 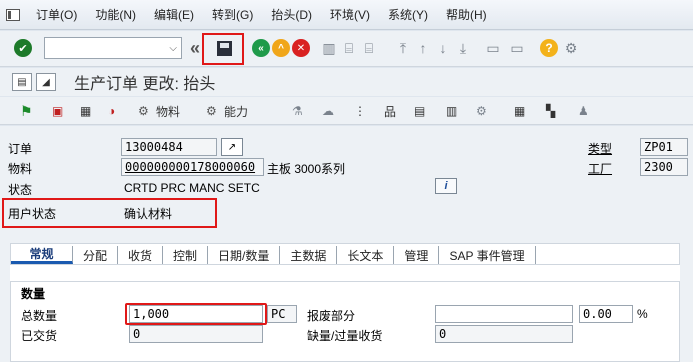 I want to click on order-label: 订单, so click(x=20, y=149).